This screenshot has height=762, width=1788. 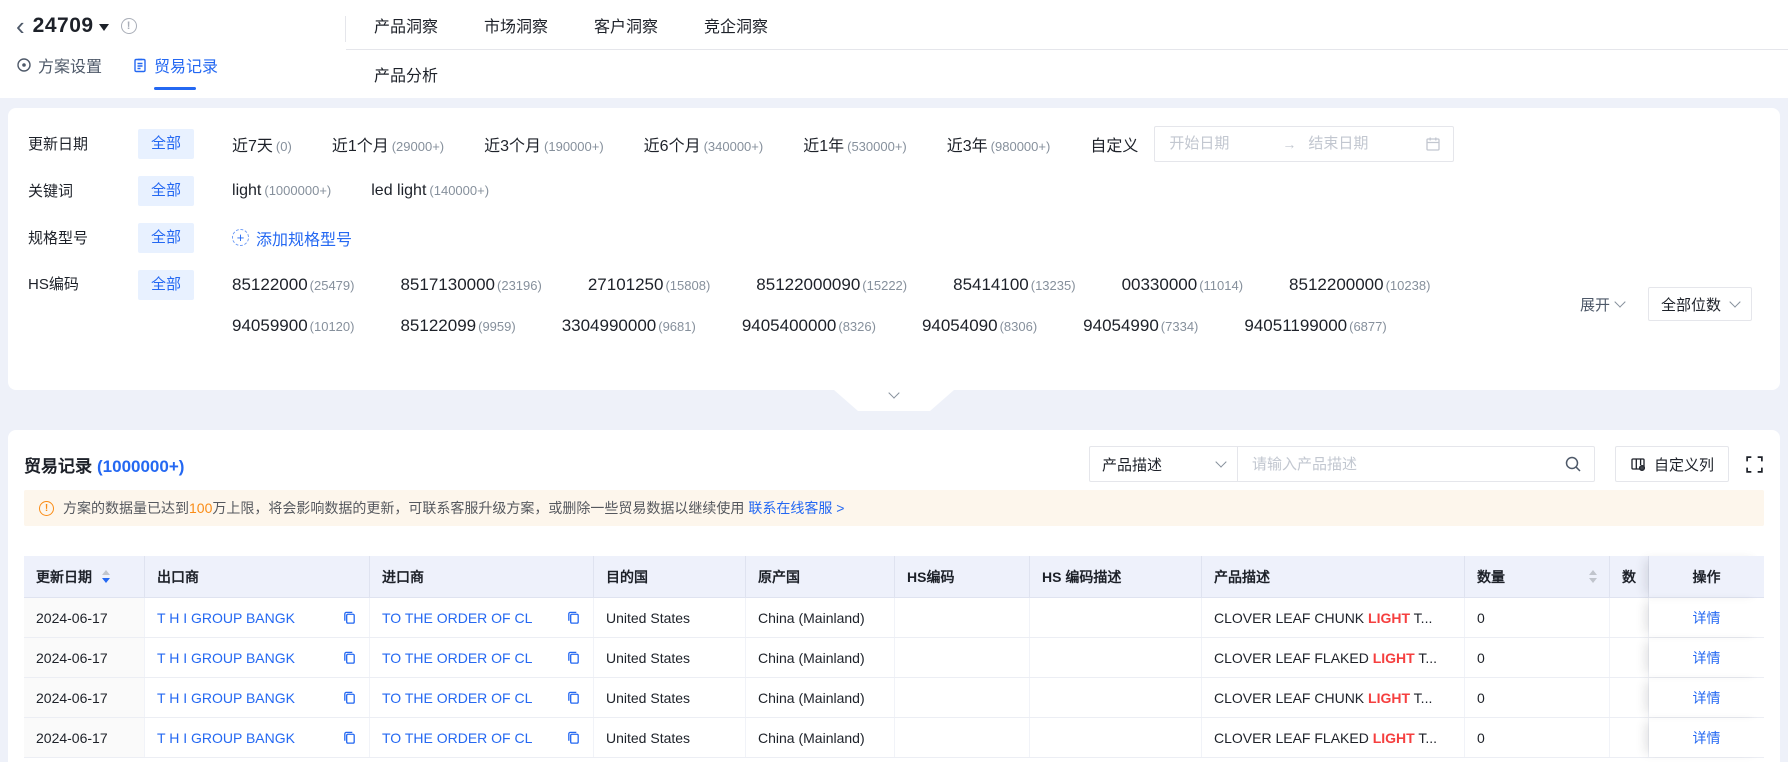 What do you see at coordinates (1671, 464) in the screenshot?
I see `customize-columns-button: 自定义列` at bounding box center [1671, 464].